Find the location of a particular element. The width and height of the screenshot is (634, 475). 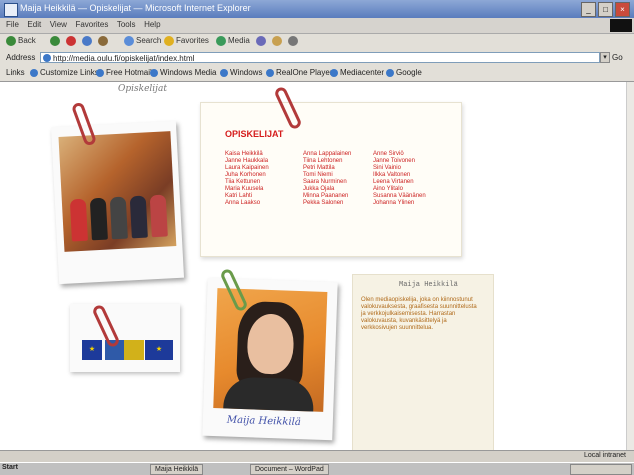

favorites-button: Favorites is located at coordinates (186, 41).